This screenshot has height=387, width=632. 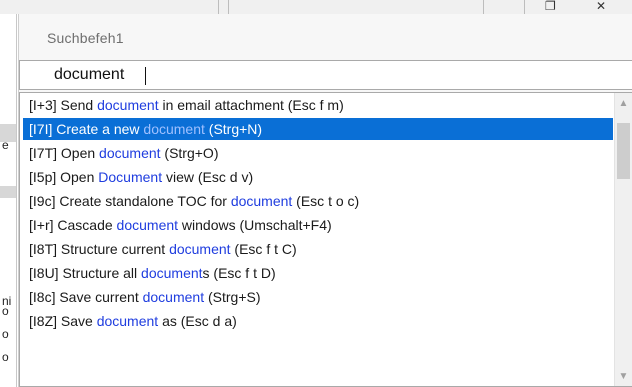 What do you see at coordinates (232, 297) in the screenshot?
I see `command-label-text: (Strg+S)` at bounding box center [232, 297].